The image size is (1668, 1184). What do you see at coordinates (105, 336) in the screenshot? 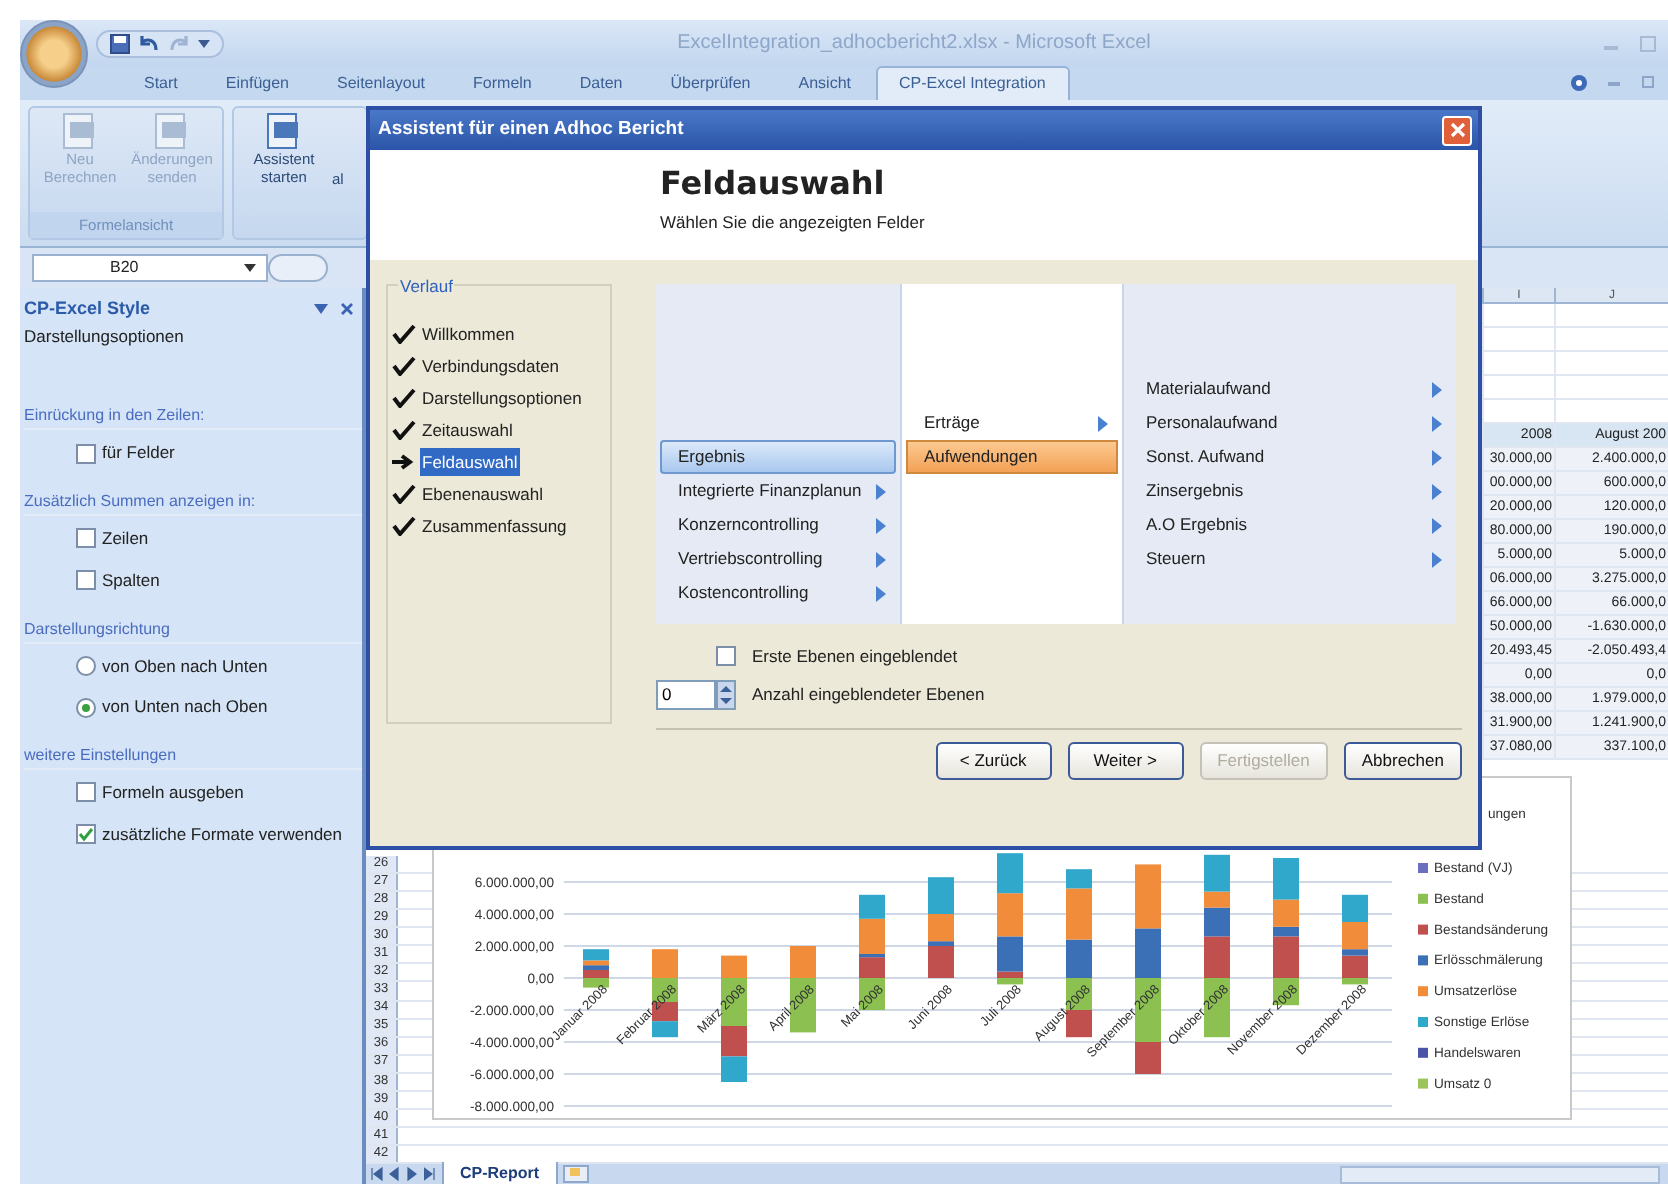
I see `pane-subtitle: Darstellungsoptionen` at bounding box center [105, 336].